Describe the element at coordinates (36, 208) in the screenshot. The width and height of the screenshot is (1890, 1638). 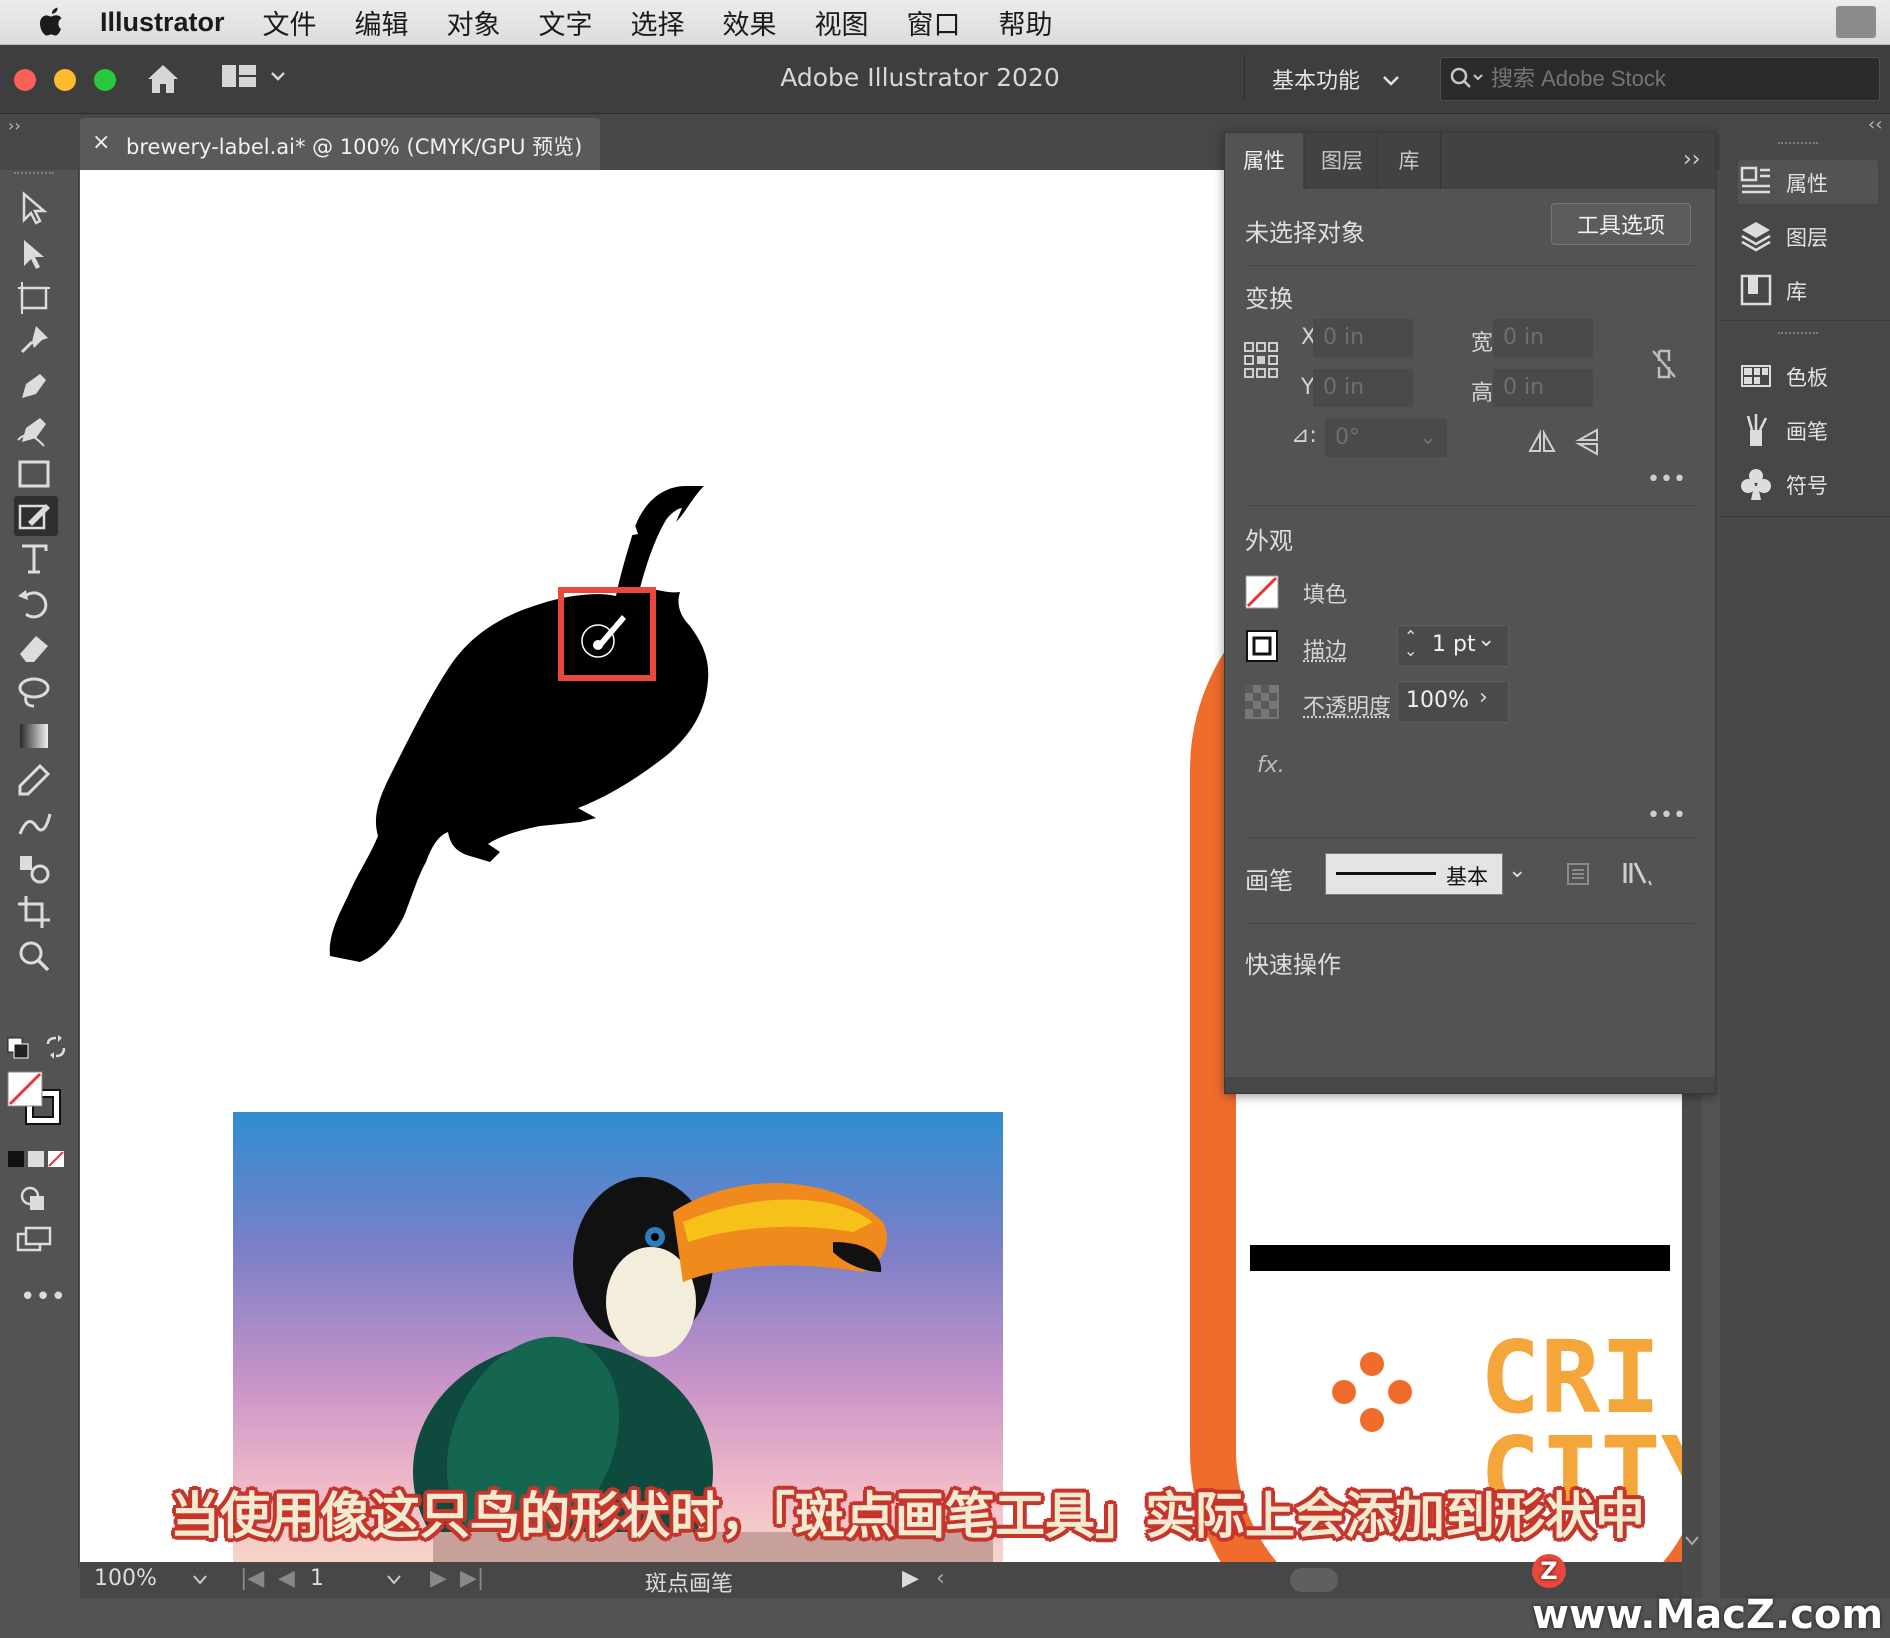
I see `selection-tool` at that location.